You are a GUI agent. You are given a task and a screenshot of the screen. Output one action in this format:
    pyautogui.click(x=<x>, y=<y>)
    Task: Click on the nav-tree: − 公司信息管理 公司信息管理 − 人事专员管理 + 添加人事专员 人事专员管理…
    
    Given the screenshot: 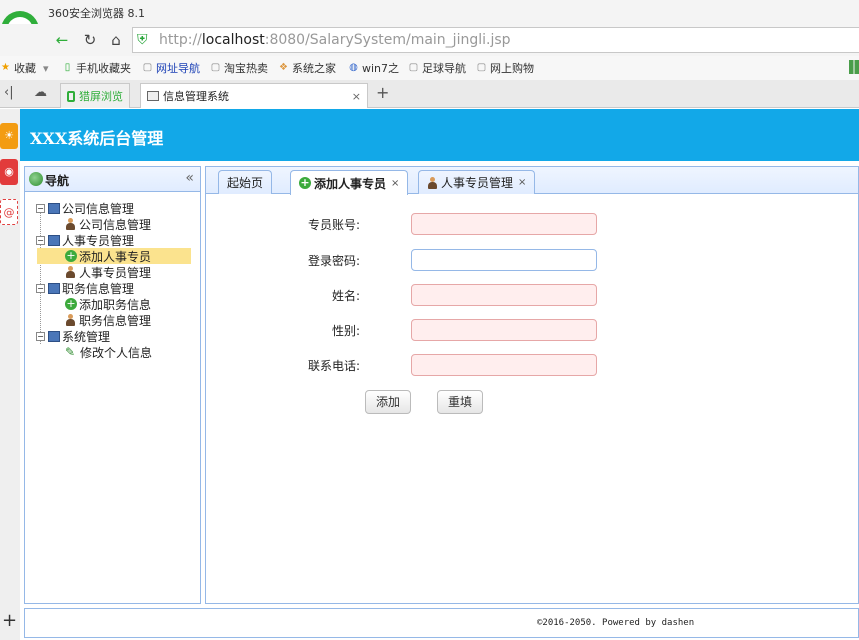 What is the action you would take?
    pyautogui.click(x=112, y=280)
    